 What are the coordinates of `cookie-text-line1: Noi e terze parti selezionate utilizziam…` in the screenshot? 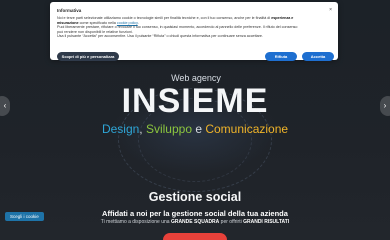 It's located at (164, 18).